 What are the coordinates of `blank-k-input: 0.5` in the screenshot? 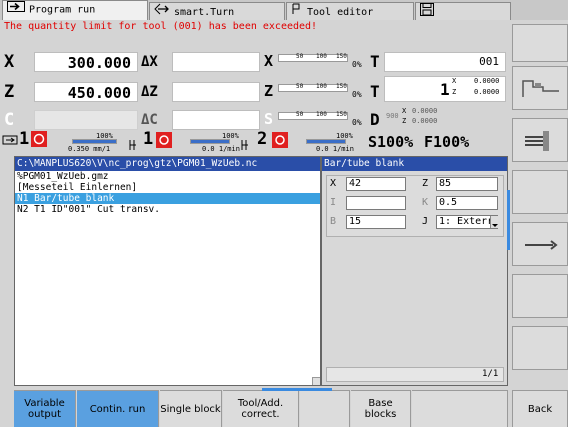 It's located at (467, 203).